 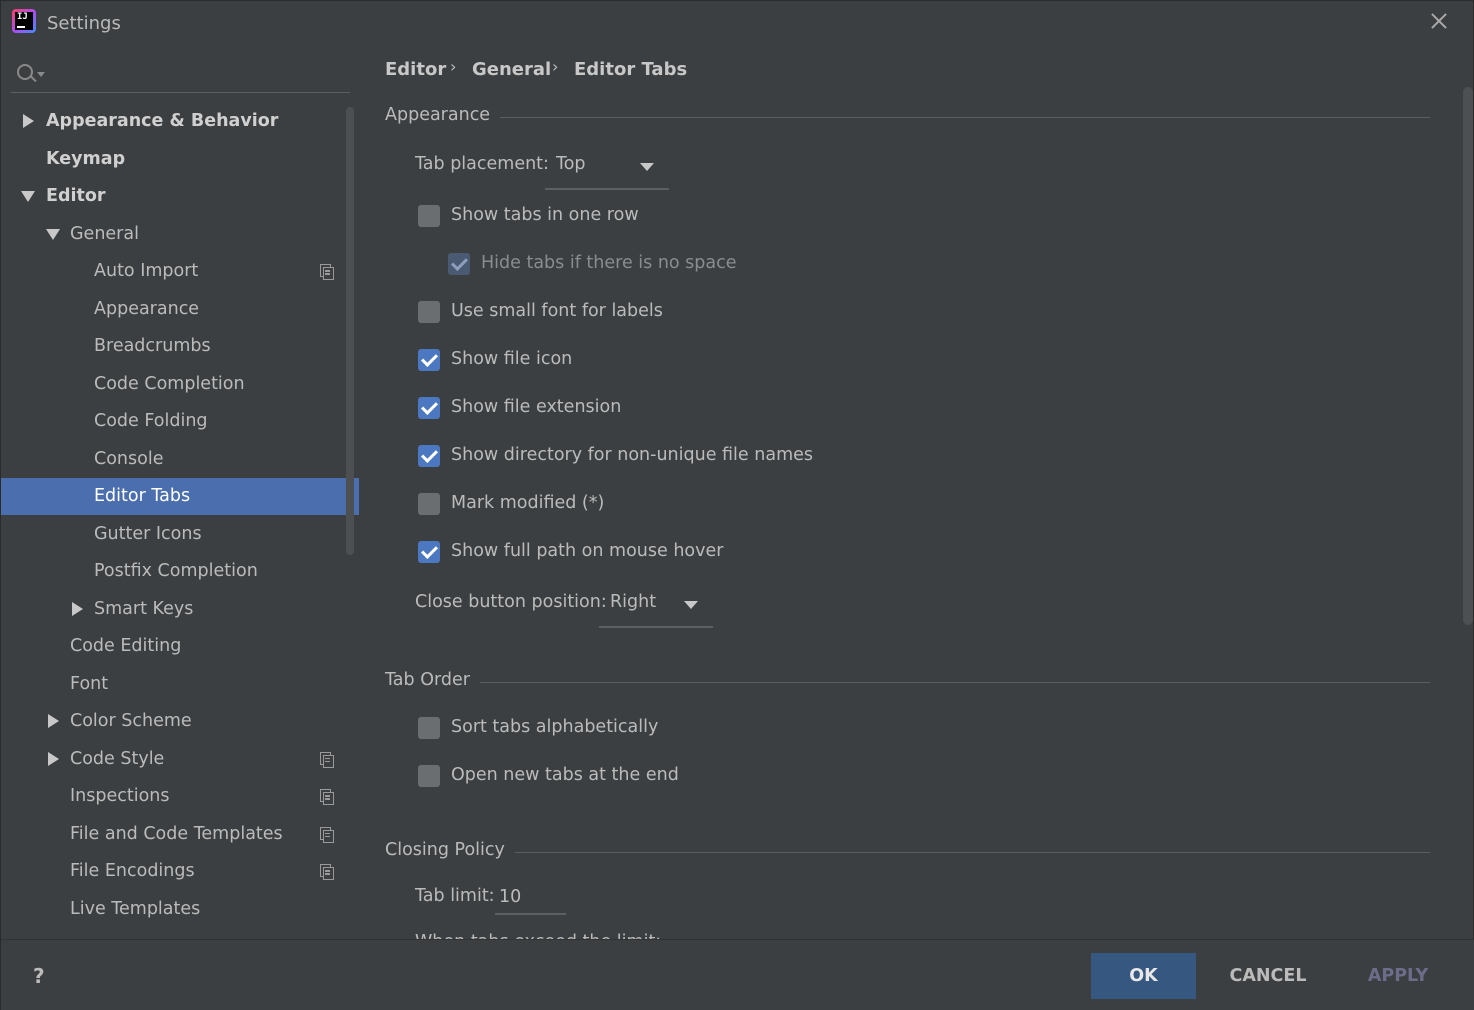 What do you see at coordinates (146, 271) in the screenshot?
I see `sidebar-item-label: Auto Import` at bounding box center [146, 271].